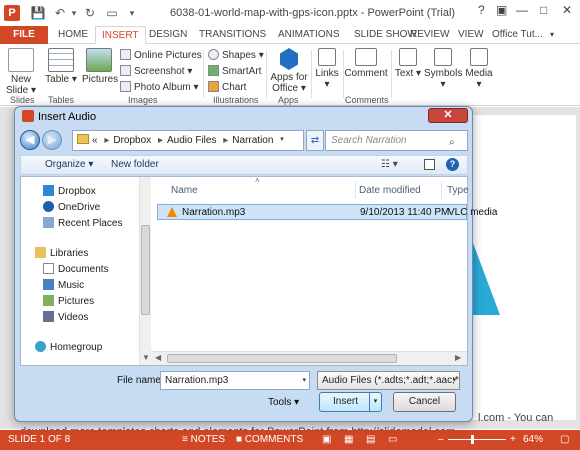  I want to click on zoom-out-icon: –, so click(441, 439).